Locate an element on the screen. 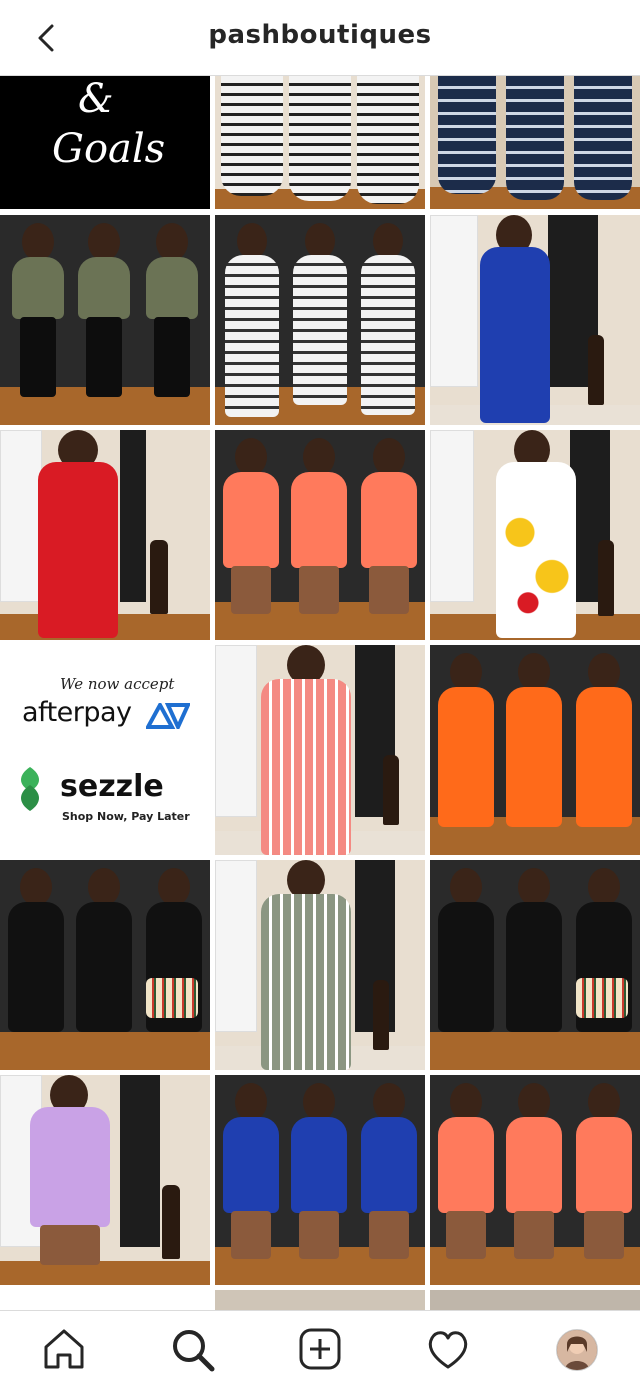  new-post-icon is located at coordinates (320, 1349).